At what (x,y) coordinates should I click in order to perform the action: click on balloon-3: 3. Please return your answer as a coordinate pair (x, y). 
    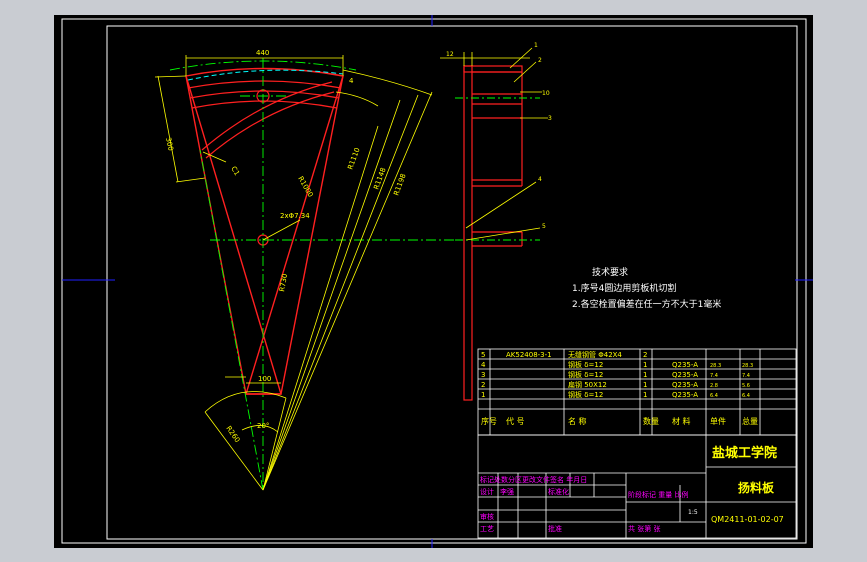
    Looking at the image, I should click on (550, 118).